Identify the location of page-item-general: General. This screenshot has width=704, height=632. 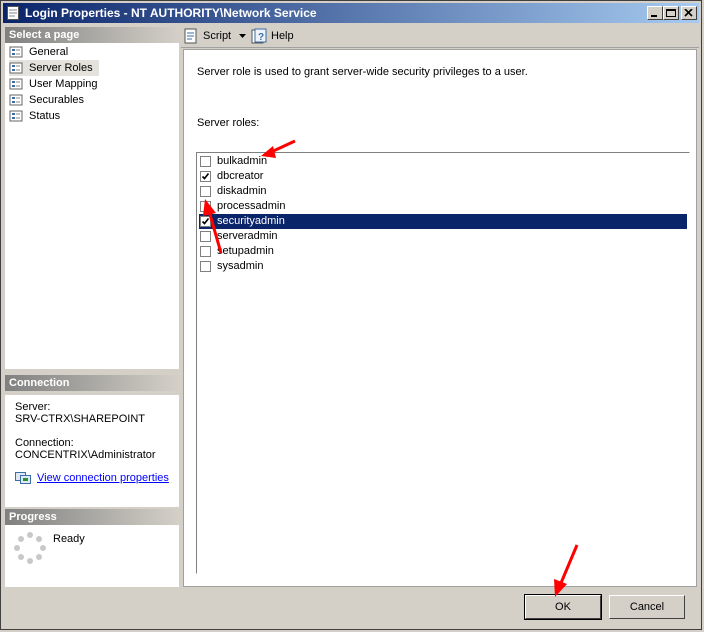
(38, 52).